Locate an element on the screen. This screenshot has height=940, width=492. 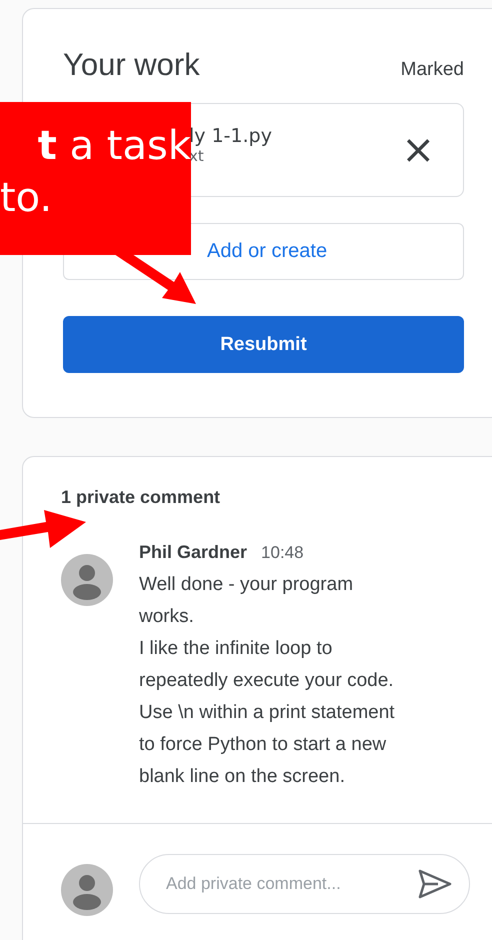
comment-author: Phil Gardner is located at coordinates (193, 552).